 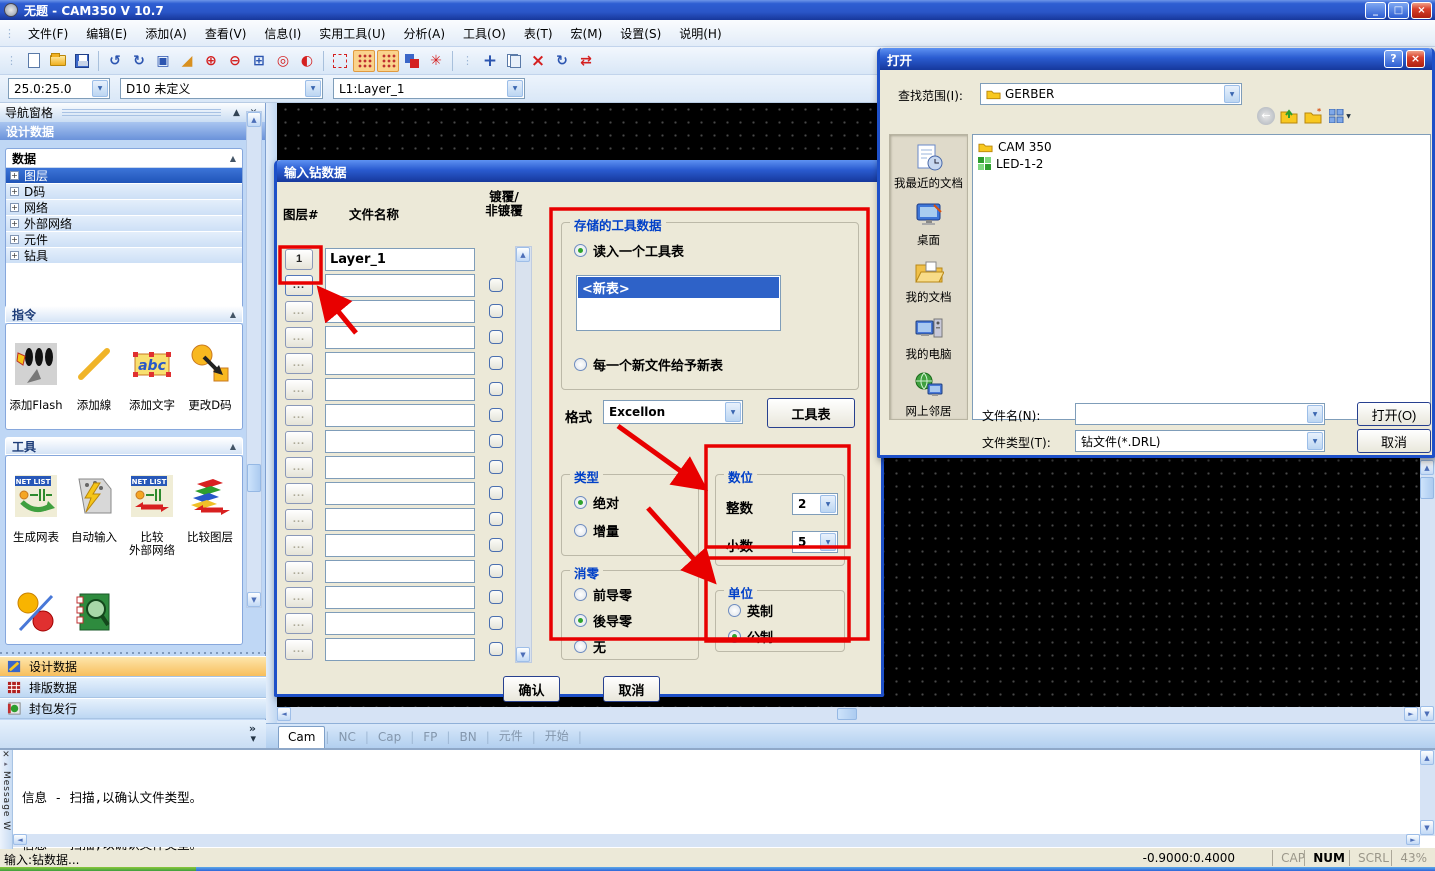 I want to click on tool-table-list: <新表>, so click(x=678, y=303).